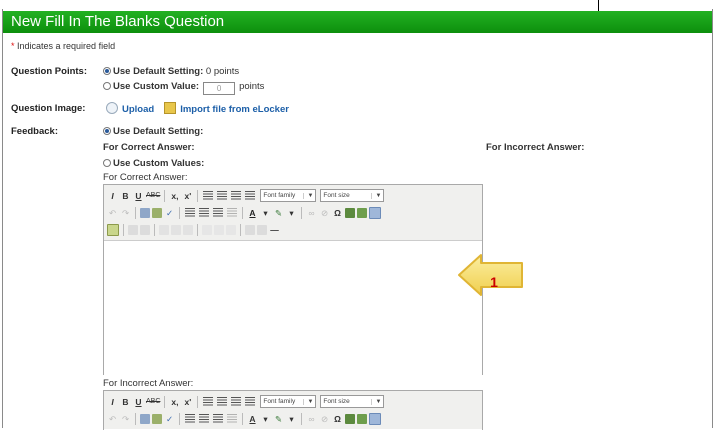 The height and width of the screenshot is (430, 717). What do you see at coordinates (274, 230) in the screenshot?
I see `horizontal-rule-button: —` at bounding box center [274, 230].